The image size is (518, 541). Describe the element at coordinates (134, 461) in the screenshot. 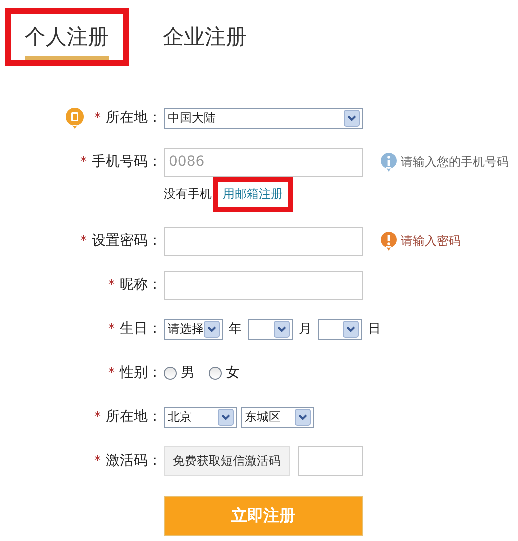

I see `field-label: 激活码：` at that location.